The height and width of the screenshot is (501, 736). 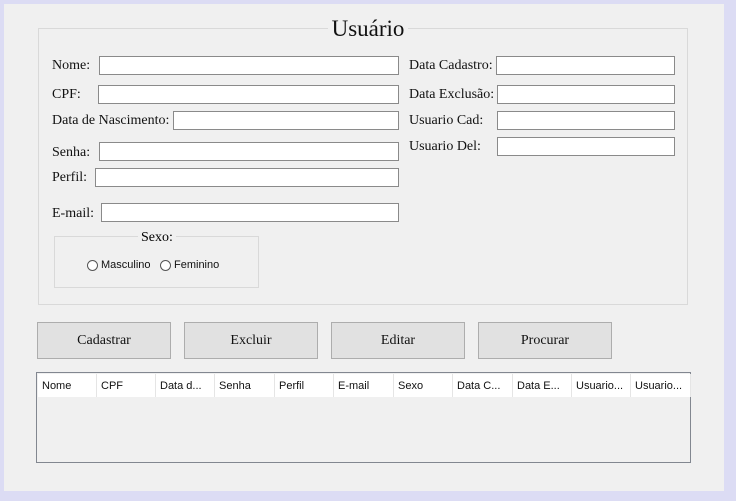 I want to click on nascimento-input, so click(x=286, y=120).